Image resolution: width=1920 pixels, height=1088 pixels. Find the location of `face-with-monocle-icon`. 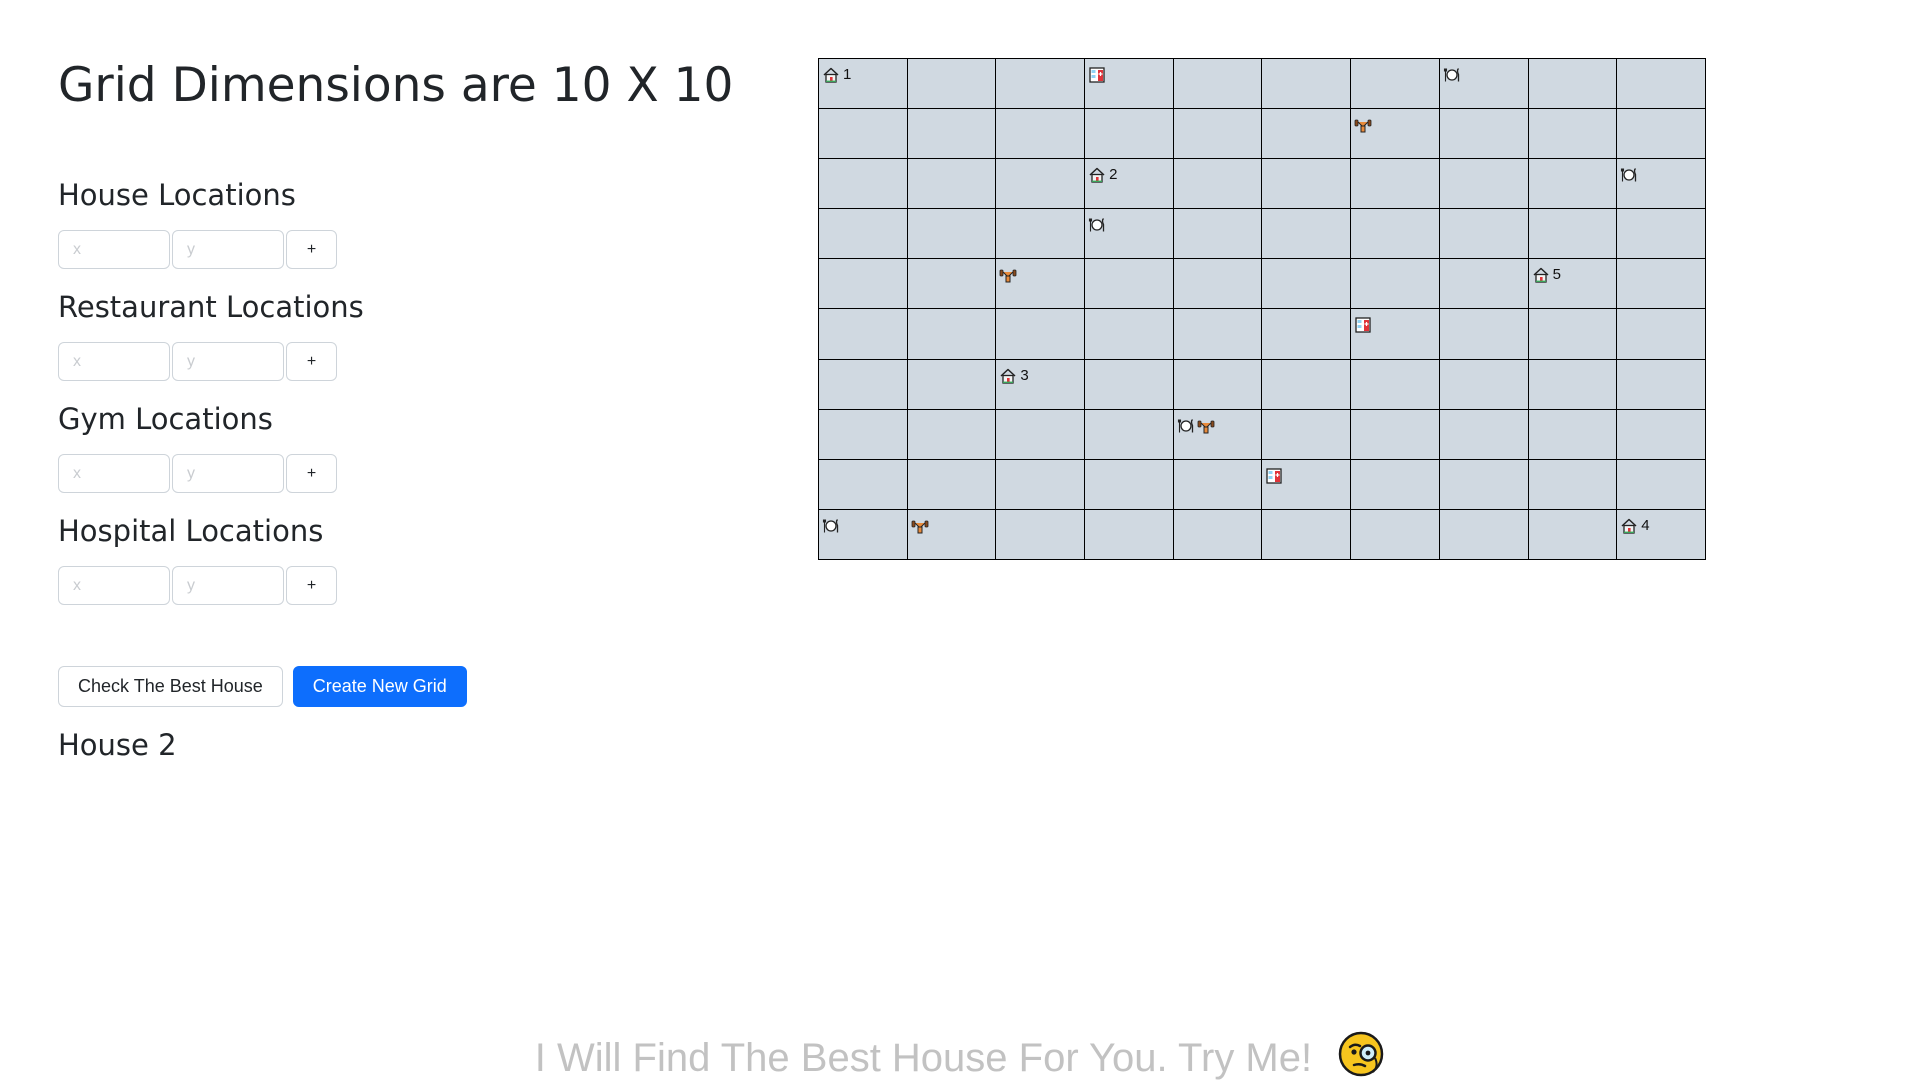

face-with-monocle-icon is located at coordinates (1361, 1054).